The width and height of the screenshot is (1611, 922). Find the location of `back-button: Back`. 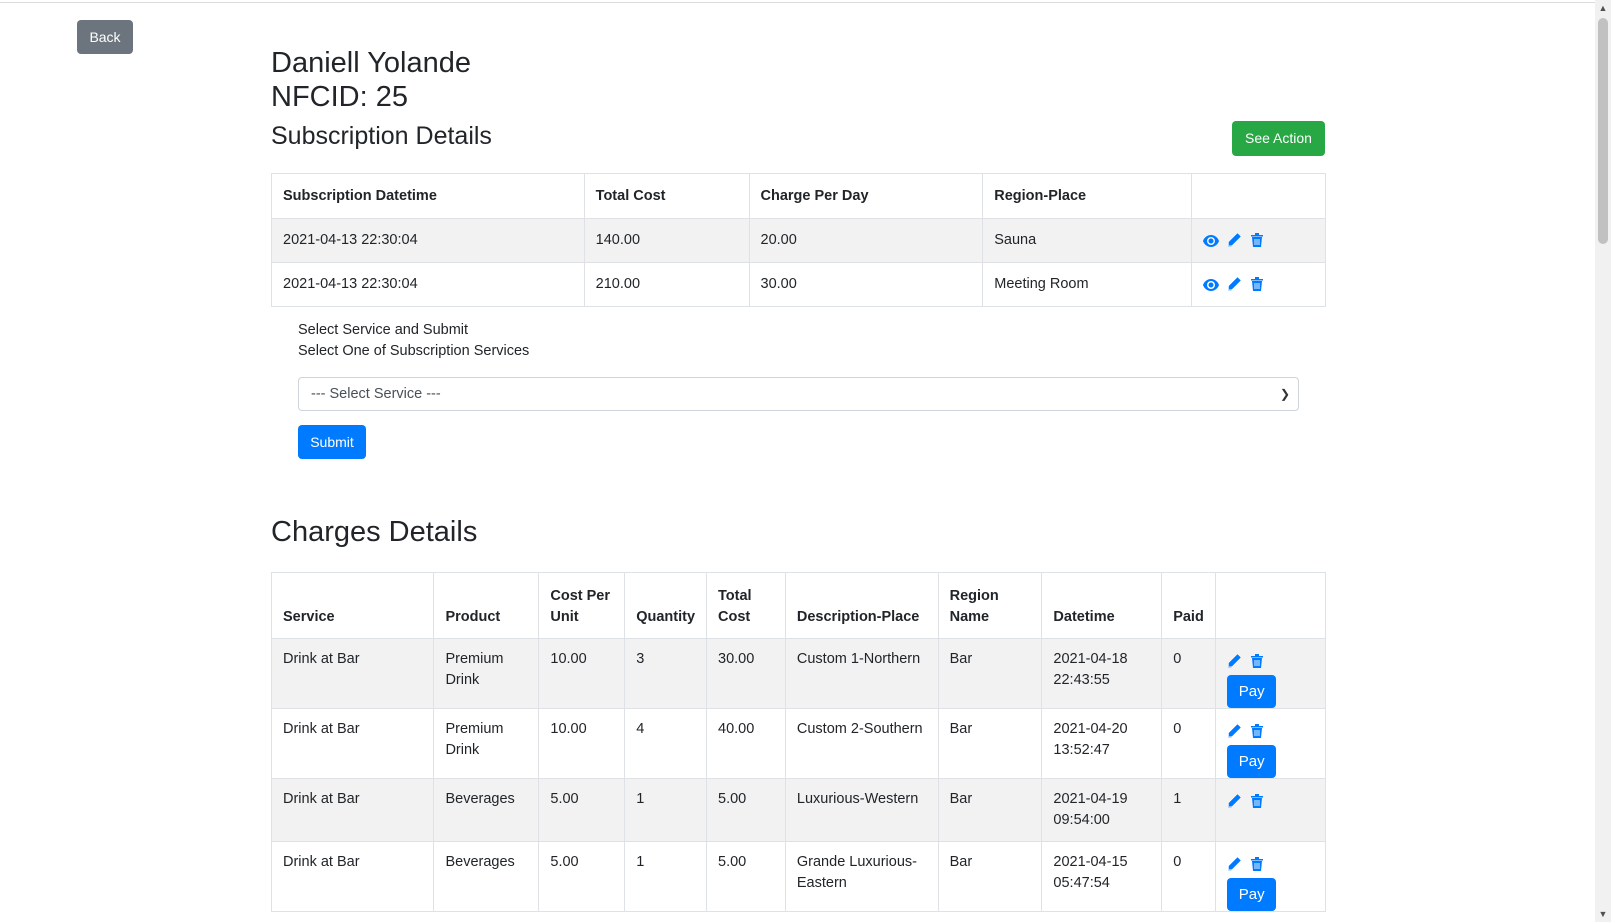

back-button: Back is located at coordinates (105, 37).